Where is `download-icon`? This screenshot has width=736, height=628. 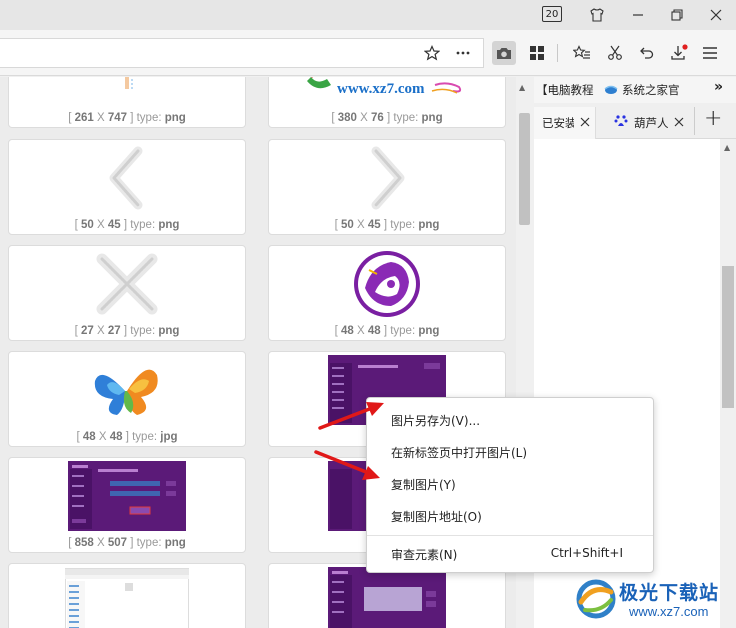 download-icon is located at coordinates (679, 53).